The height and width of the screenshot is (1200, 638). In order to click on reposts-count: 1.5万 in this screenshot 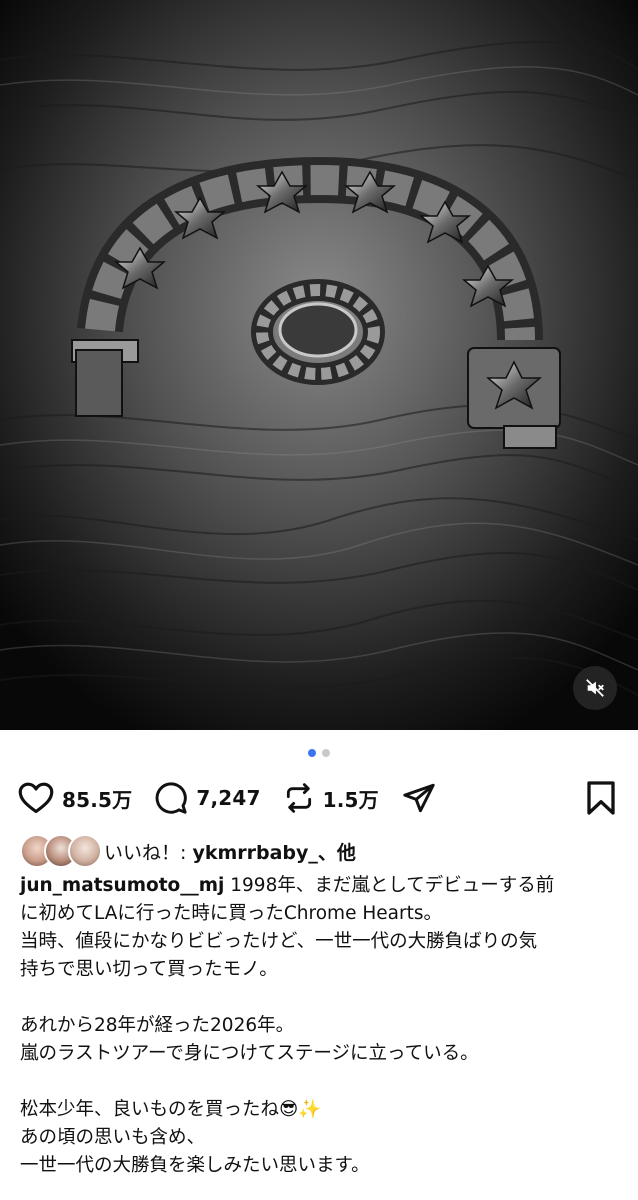, I will do `click(350, 799)`.